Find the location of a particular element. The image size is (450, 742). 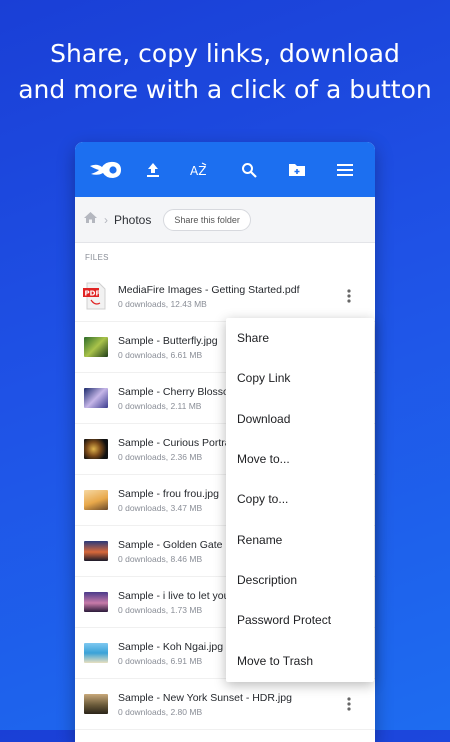

menu-item-description: Description is located at coordinates (300, 580).